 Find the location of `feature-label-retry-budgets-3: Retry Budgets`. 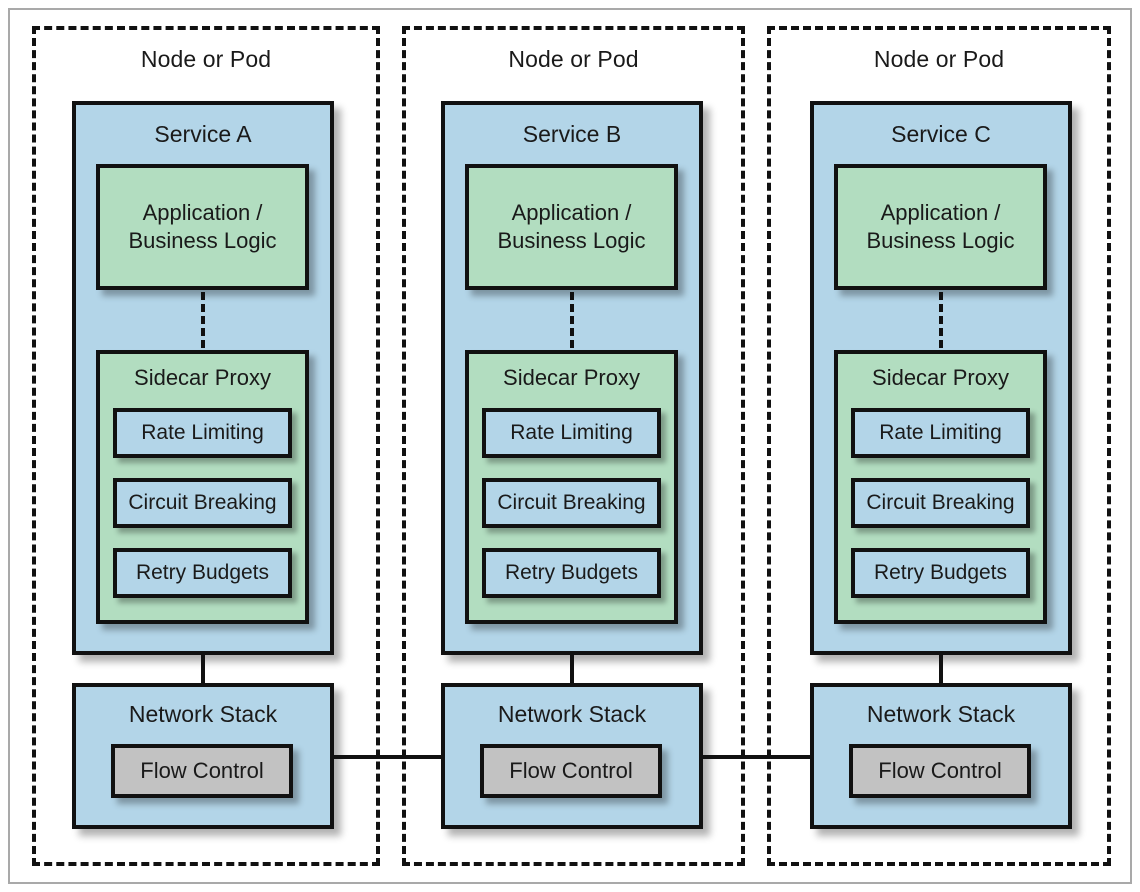

feature-label-retry-budgets-3: Retry Budgets is located at coordinates (940, 572).